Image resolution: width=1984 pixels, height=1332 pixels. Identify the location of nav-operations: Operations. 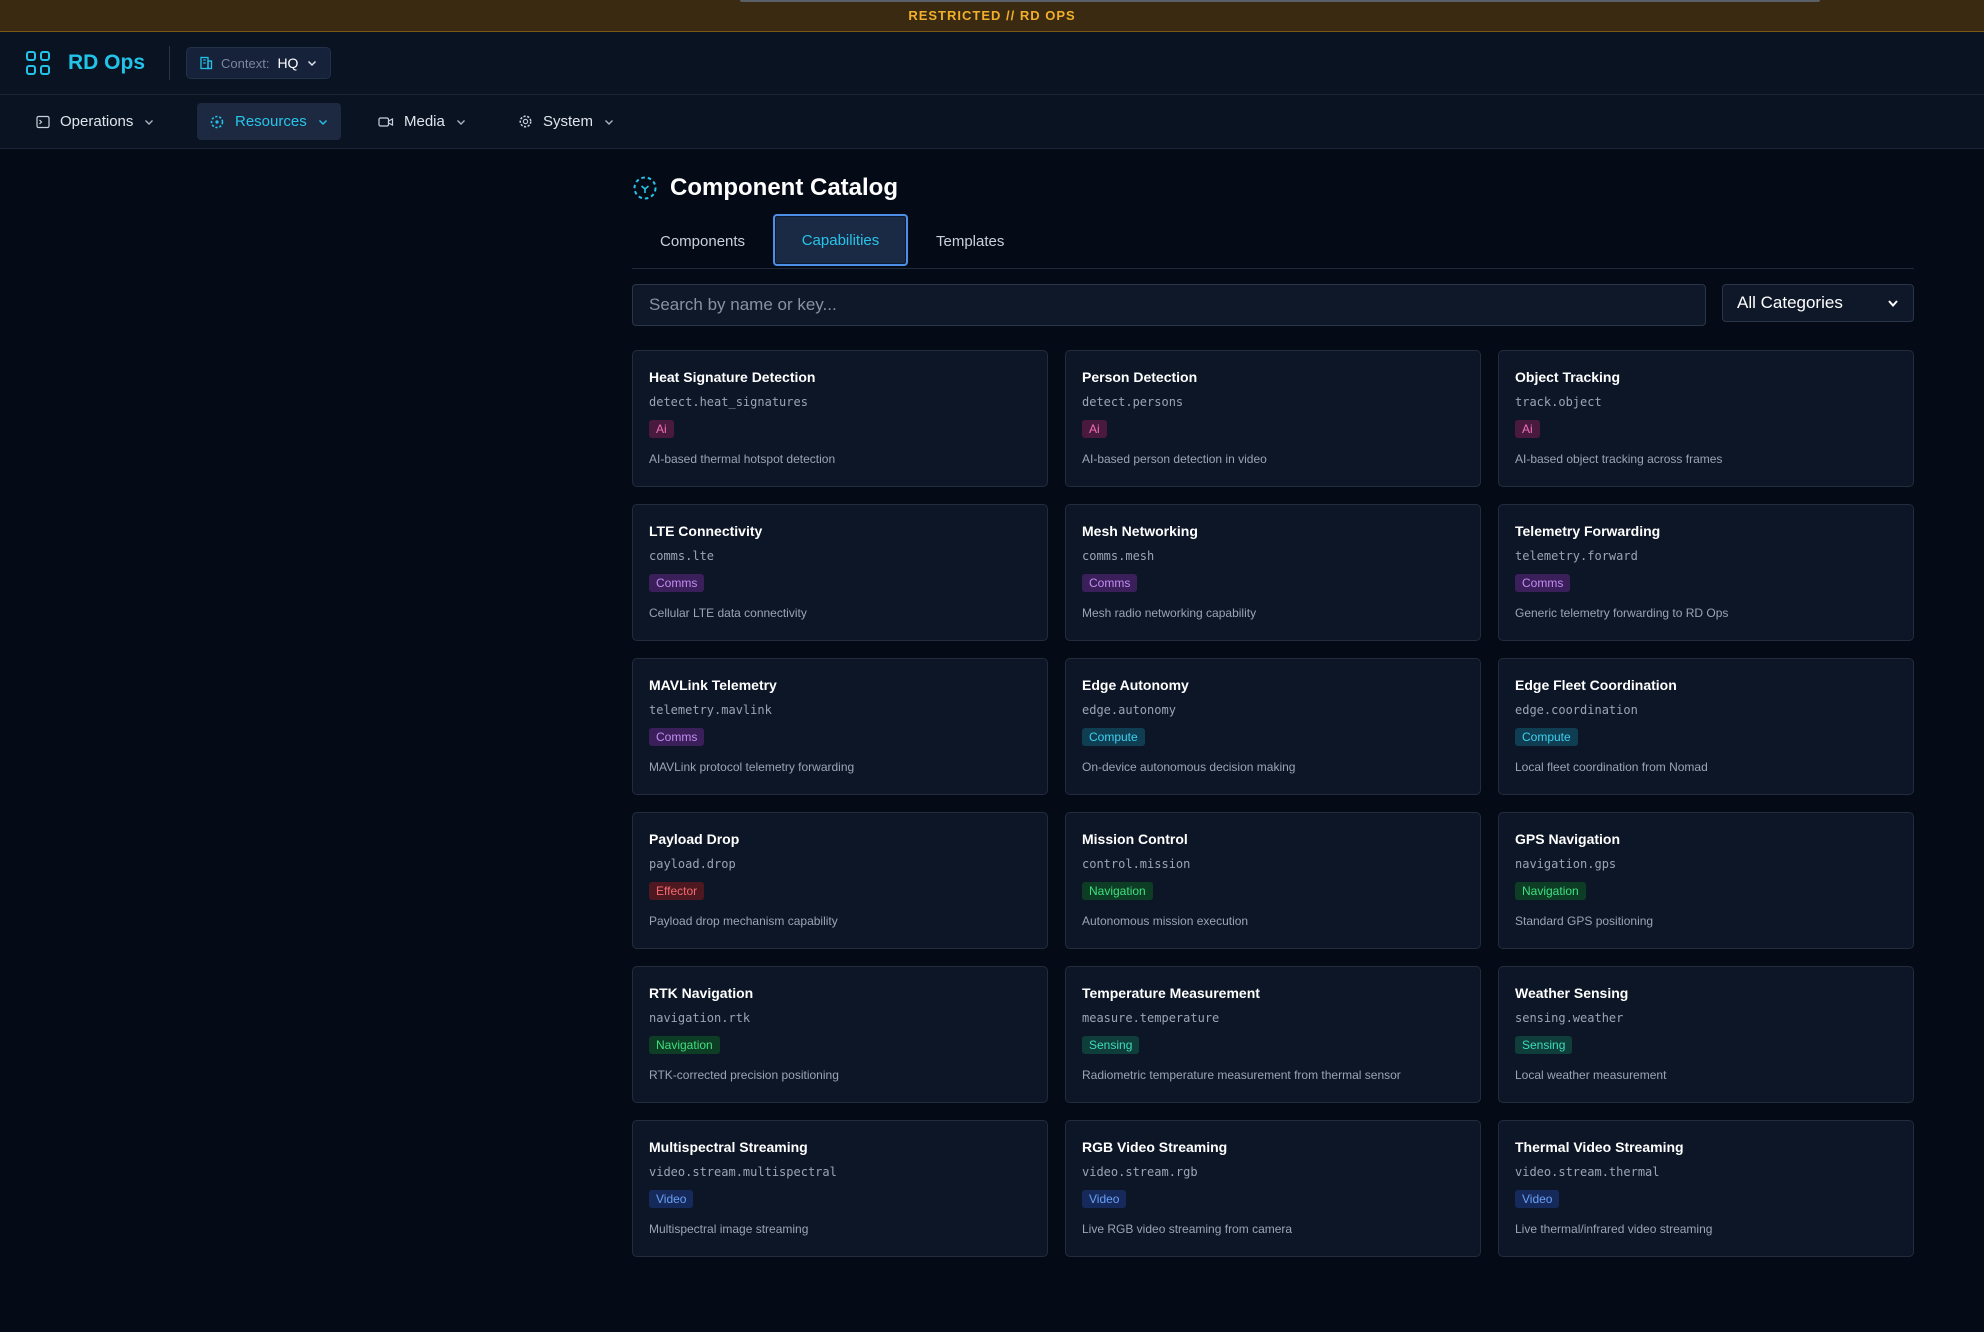
(95, 121).